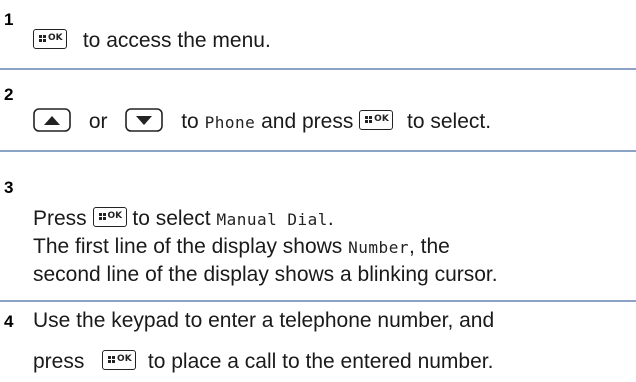  Describe the element at coordinates (59, 361) in the screenshot. I see `press-text: press` at that location.